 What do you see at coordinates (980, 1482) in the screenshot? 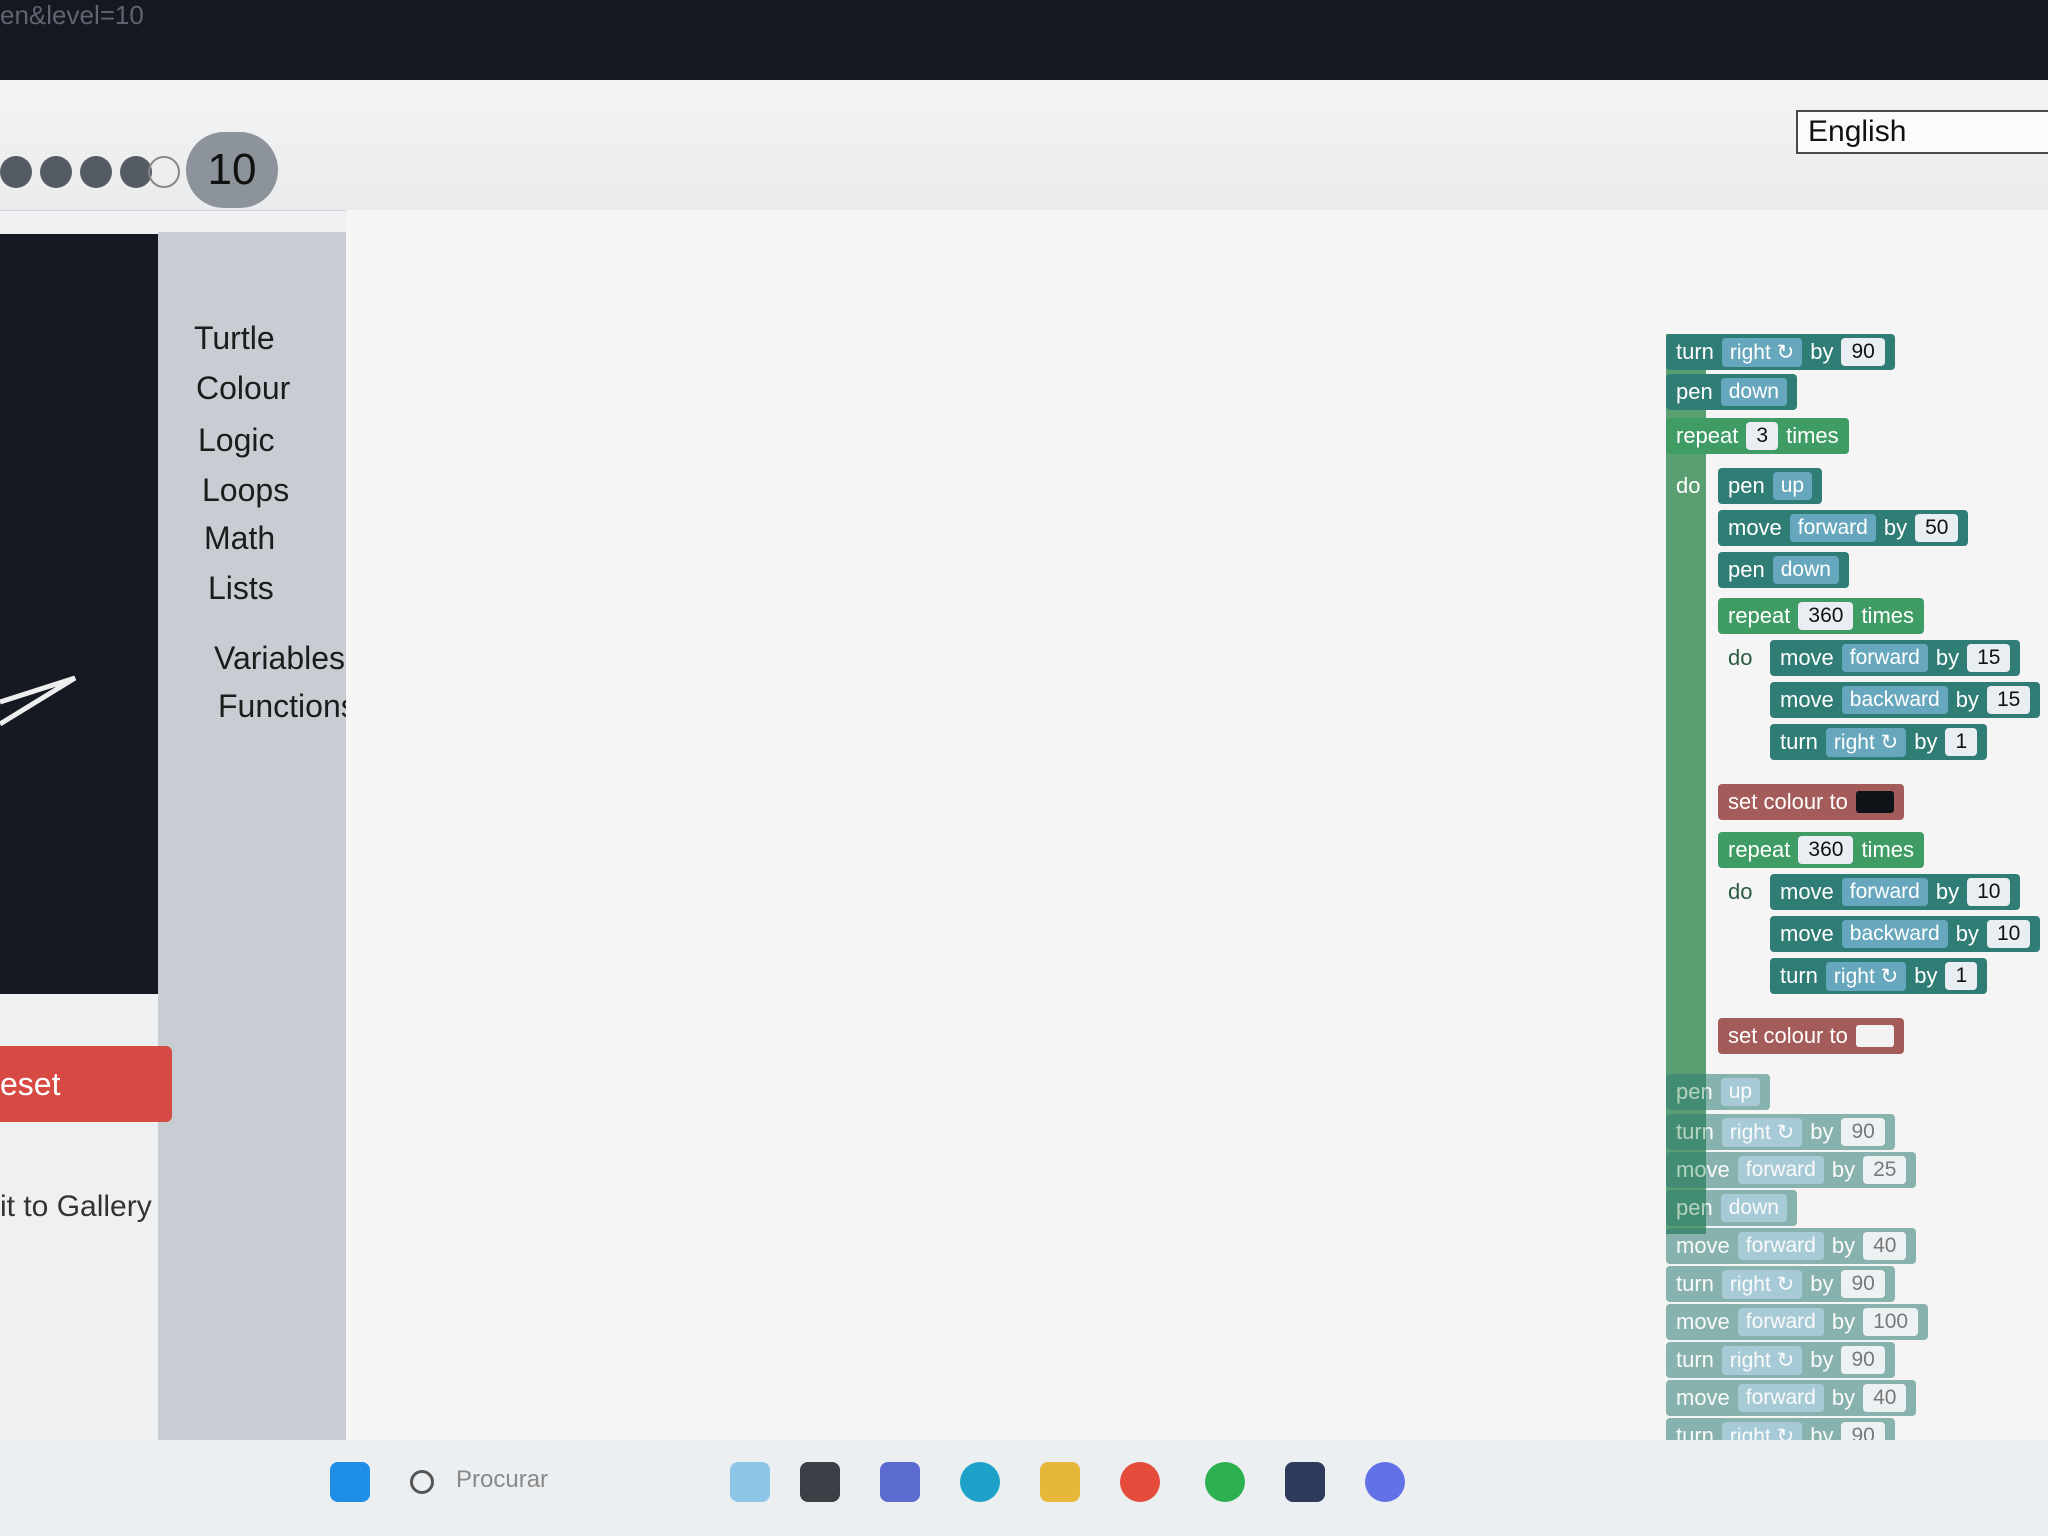
I see `edge-icon` at bounding box center [980, 1482].